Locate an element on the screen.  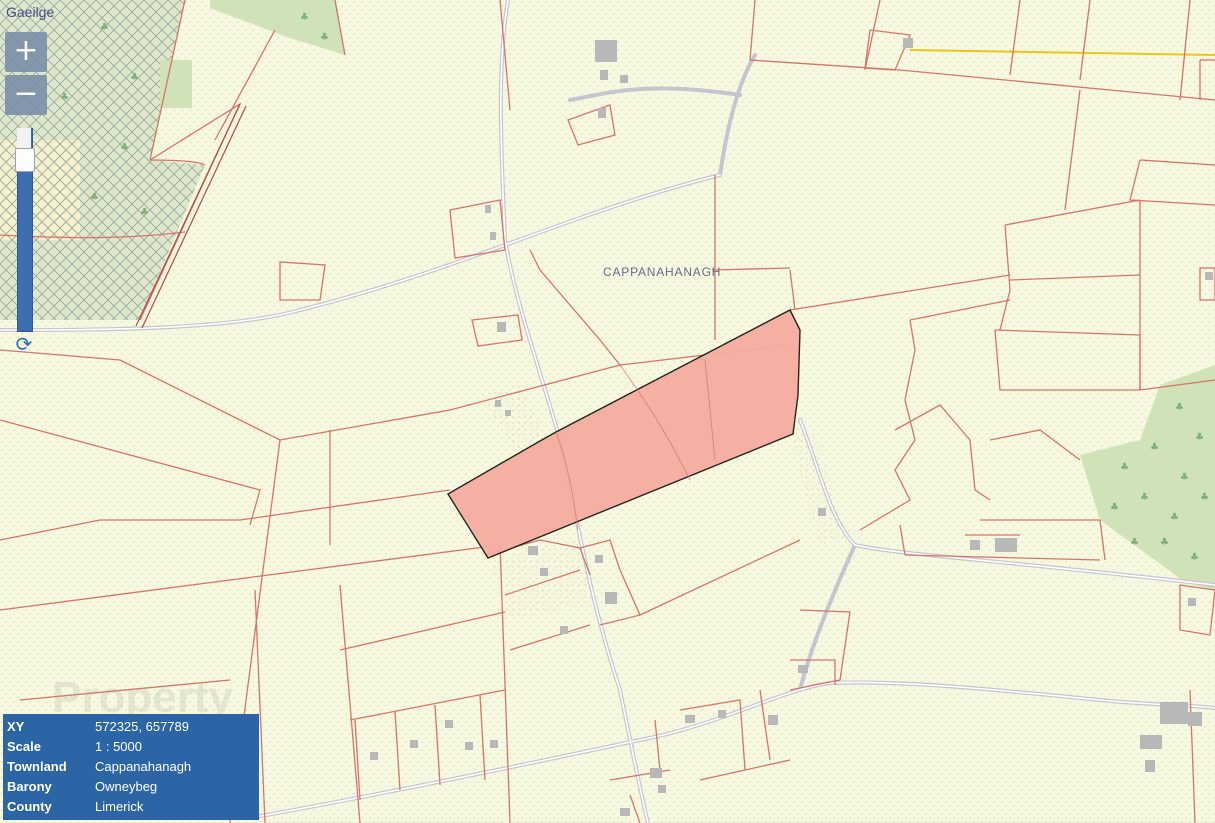
info-value: Cappanahanagh is located at coordinates (143, 766).